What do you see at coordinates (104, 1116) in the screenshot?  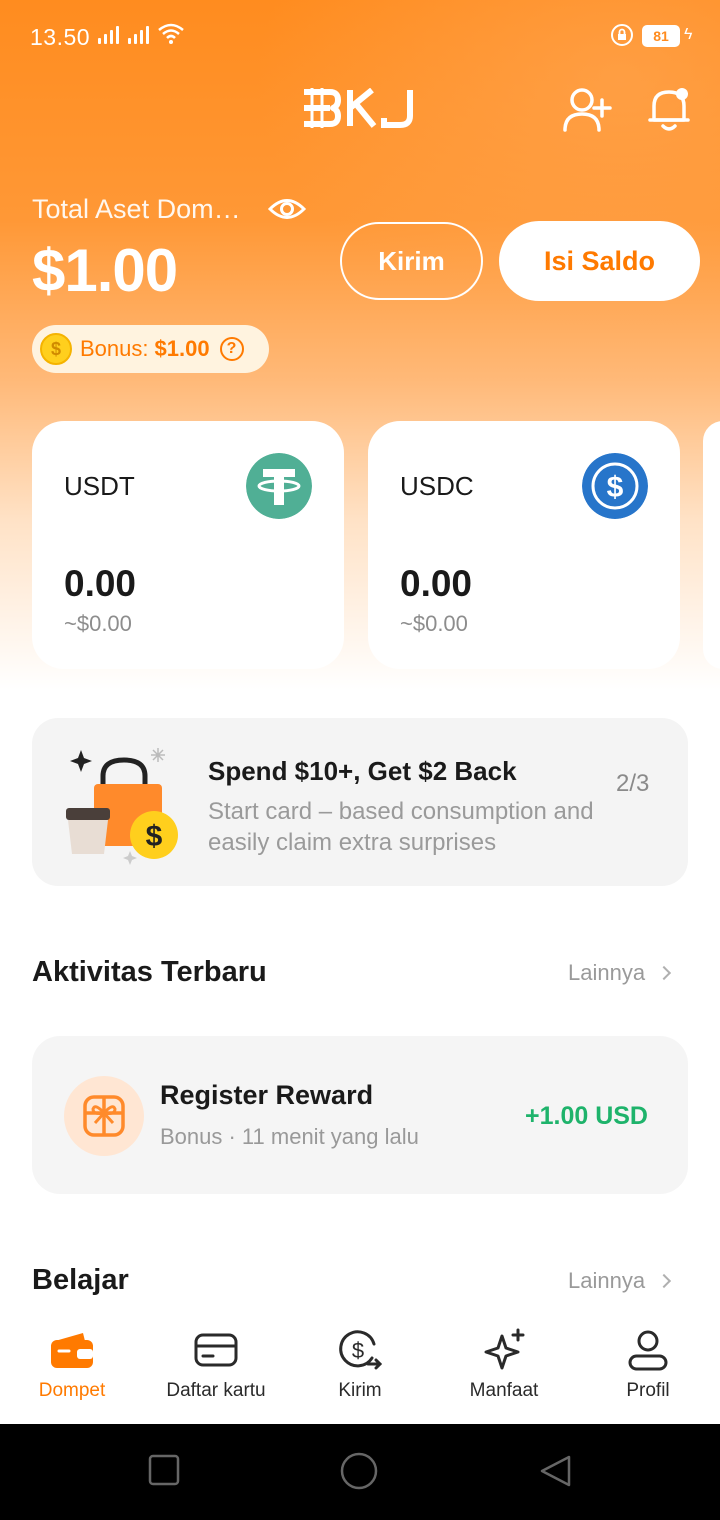 I see `gift-icon` at bounding box center [104, 1116].